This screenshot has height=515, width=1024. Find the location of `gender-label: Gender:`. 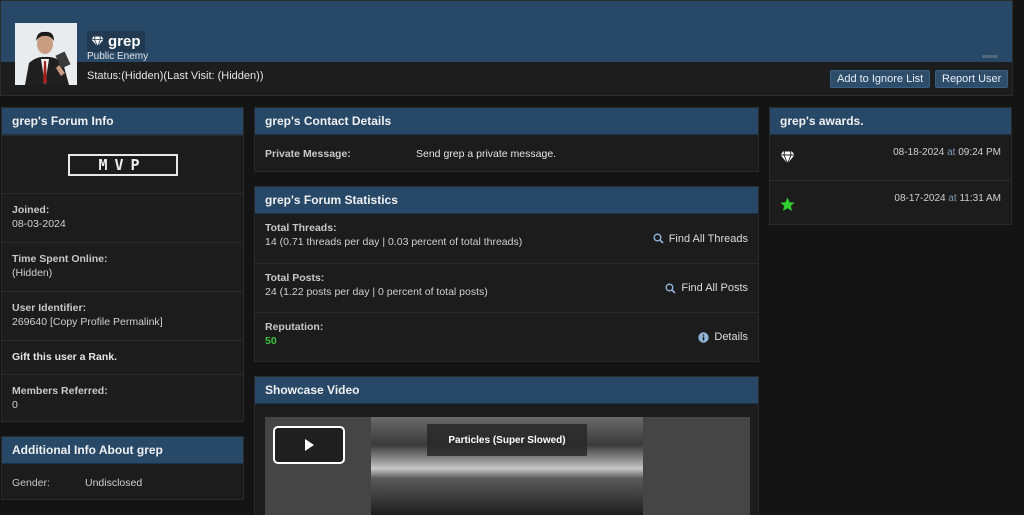

gender-label: Gender: is located at coordinates (31, 483).